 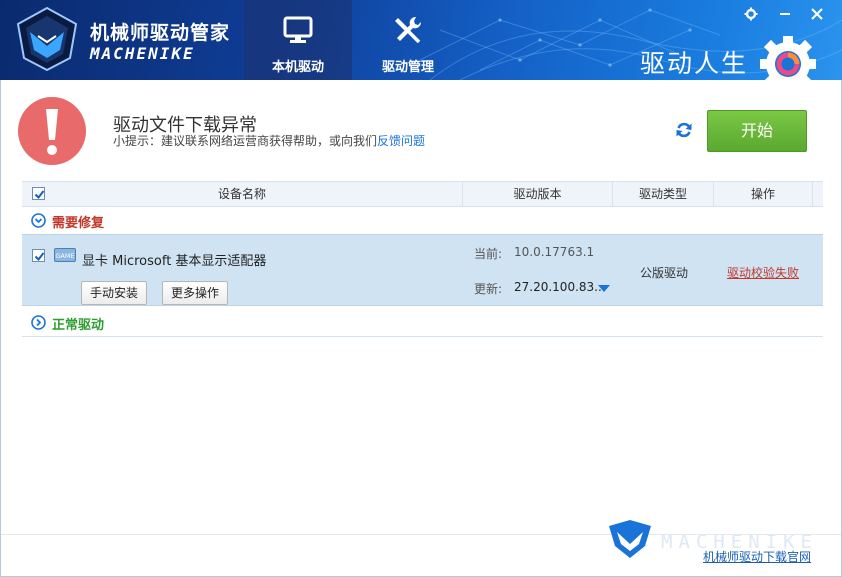 What do you see at coordinates (38, 220) in the screenshot?
I see `chevron-down-icon` at bounding box center [38, 220].